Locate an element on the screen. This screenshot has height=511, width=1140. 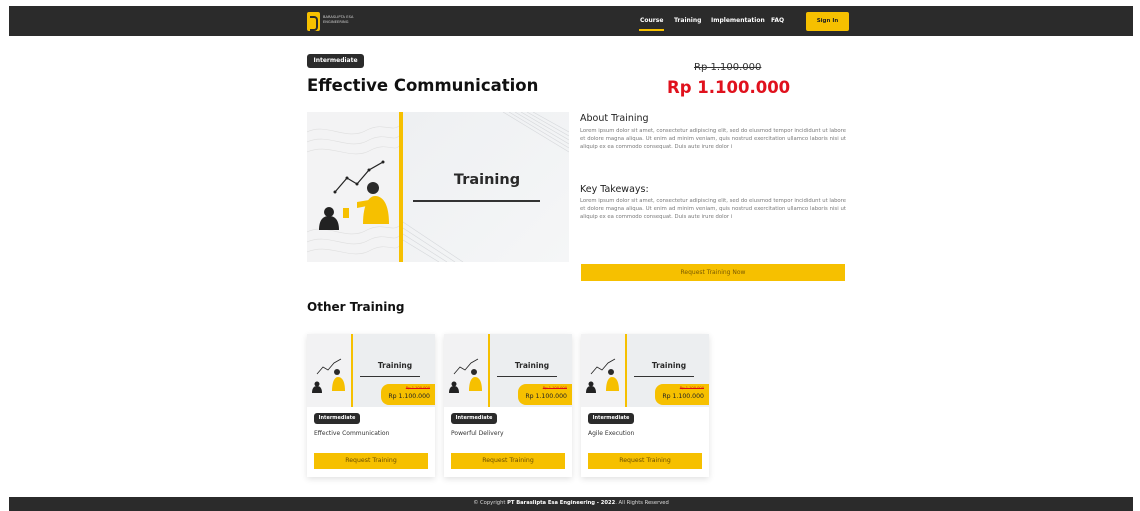
request-training-now-button: Request Training Now is located at coordinates (713, 272).